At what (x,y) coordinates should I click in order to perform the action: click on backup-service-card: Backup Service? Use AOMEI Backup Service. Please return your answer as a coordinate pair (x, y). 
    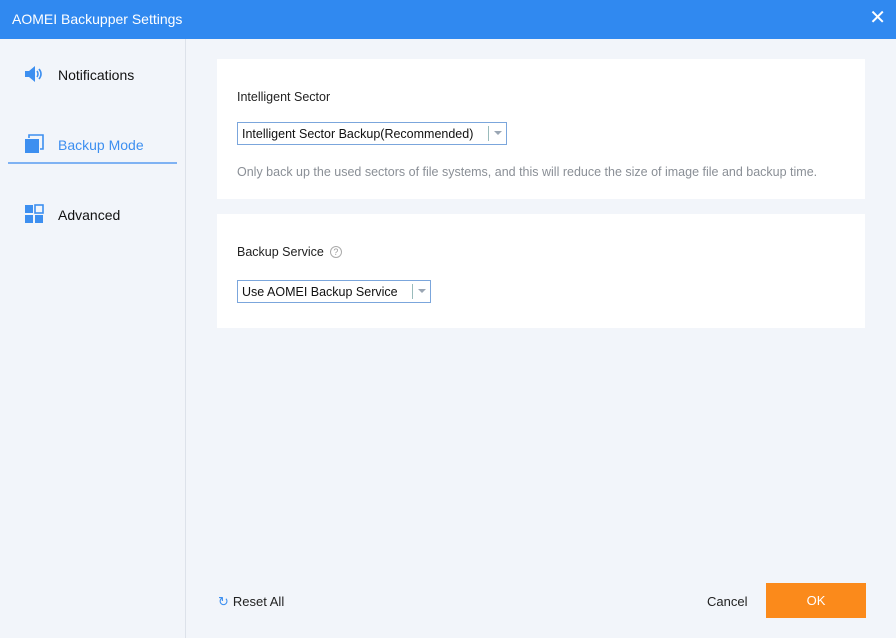
    Looking at the image, I should click on (541, 271).